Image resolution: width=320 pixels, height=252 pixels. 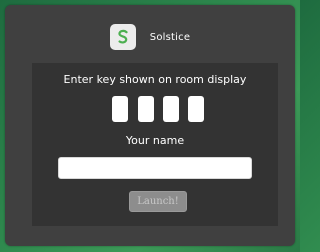 I want to click on key-digit-3-input, so click(x=171, y=109).